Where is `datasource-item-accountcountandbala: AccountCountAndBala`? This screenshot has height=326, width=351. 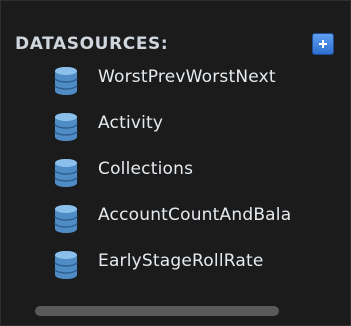 datasource-item-accountcountandbala: AccountCountAndBala is located at coordinates (175, 219).